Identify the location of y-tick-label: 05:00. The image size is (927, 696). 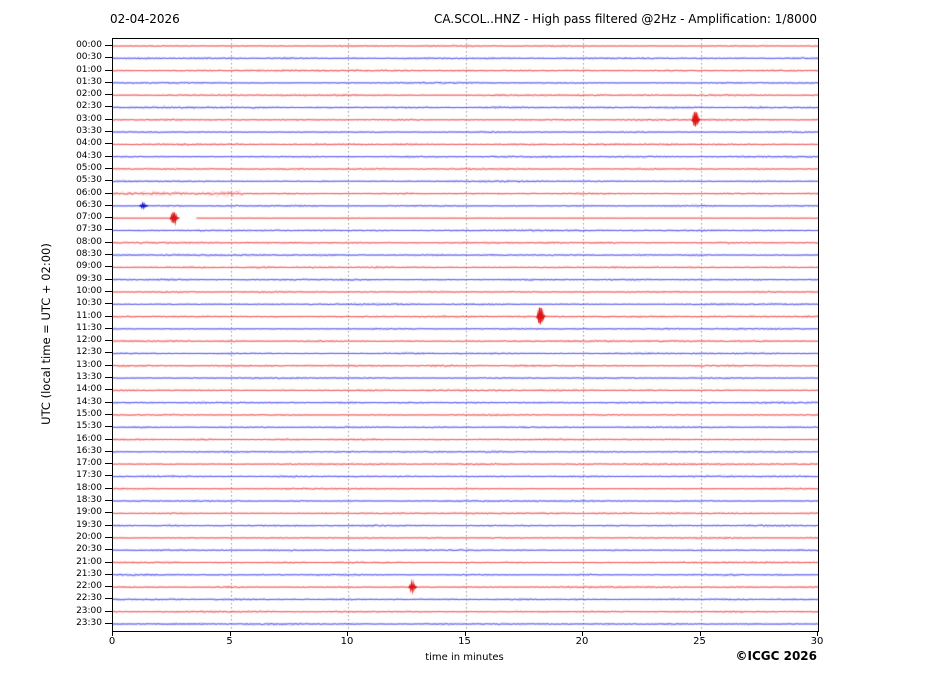
(89, 167).